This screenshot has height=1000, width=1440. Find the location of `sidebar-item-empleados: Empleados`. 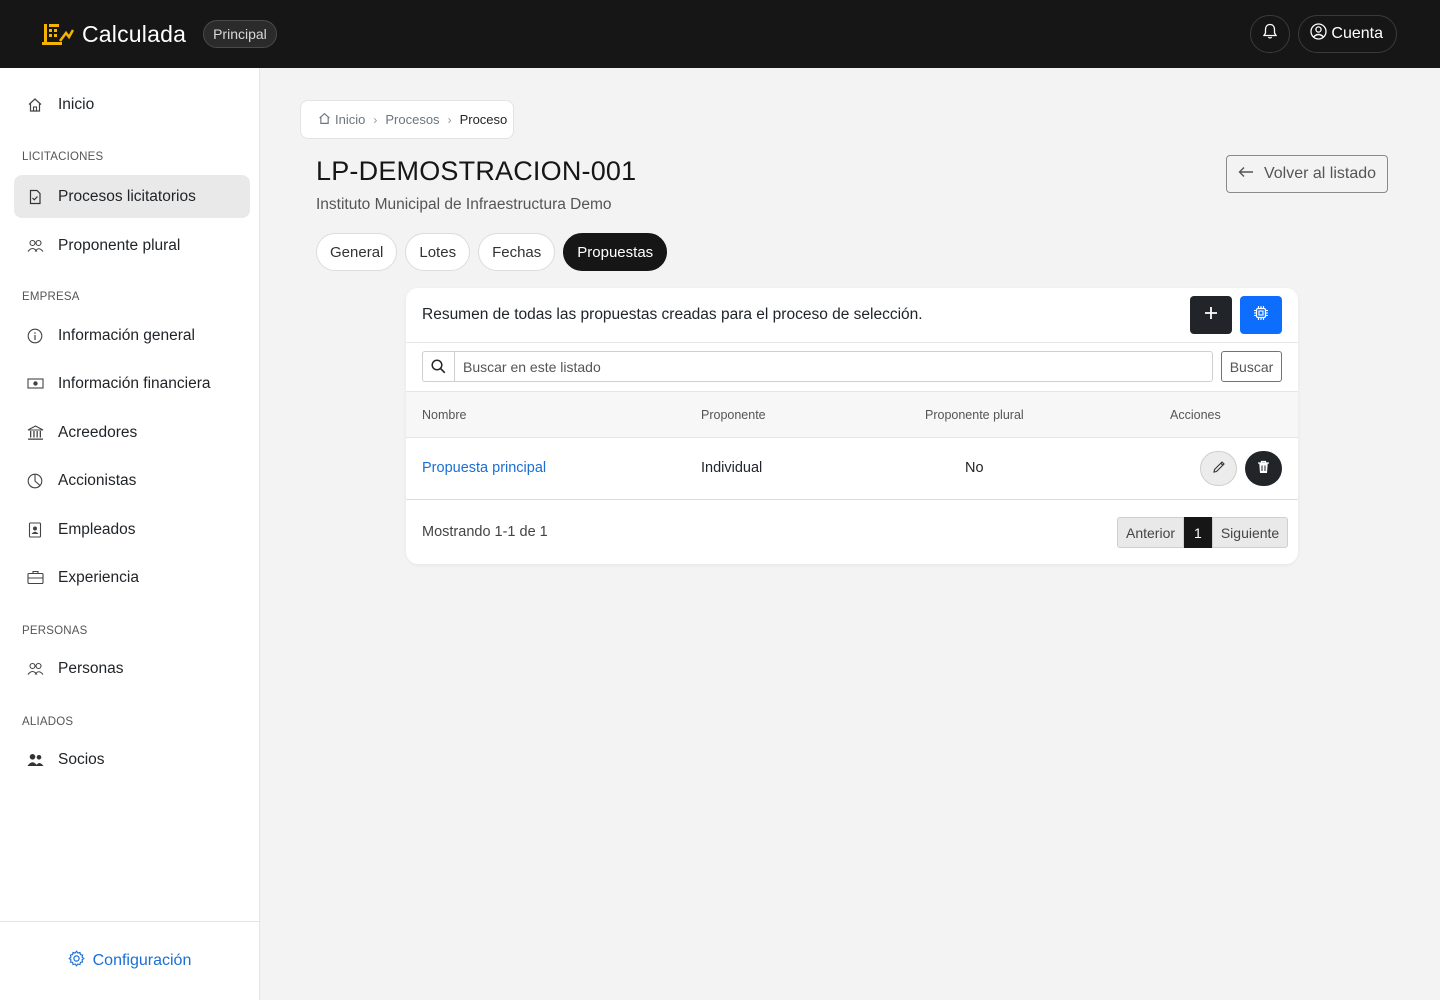

sidebar-item-empleados: Empleados is located at coordinates (132, 529).